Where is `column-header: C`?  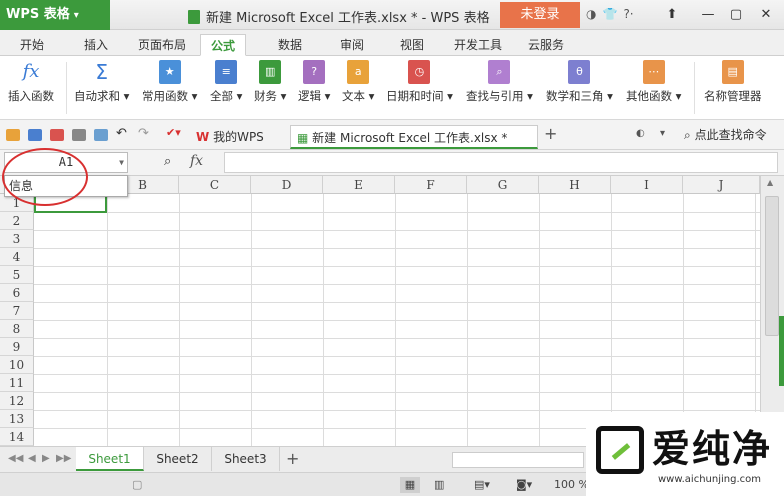 column-header: C is located at coordinates (215, 185).